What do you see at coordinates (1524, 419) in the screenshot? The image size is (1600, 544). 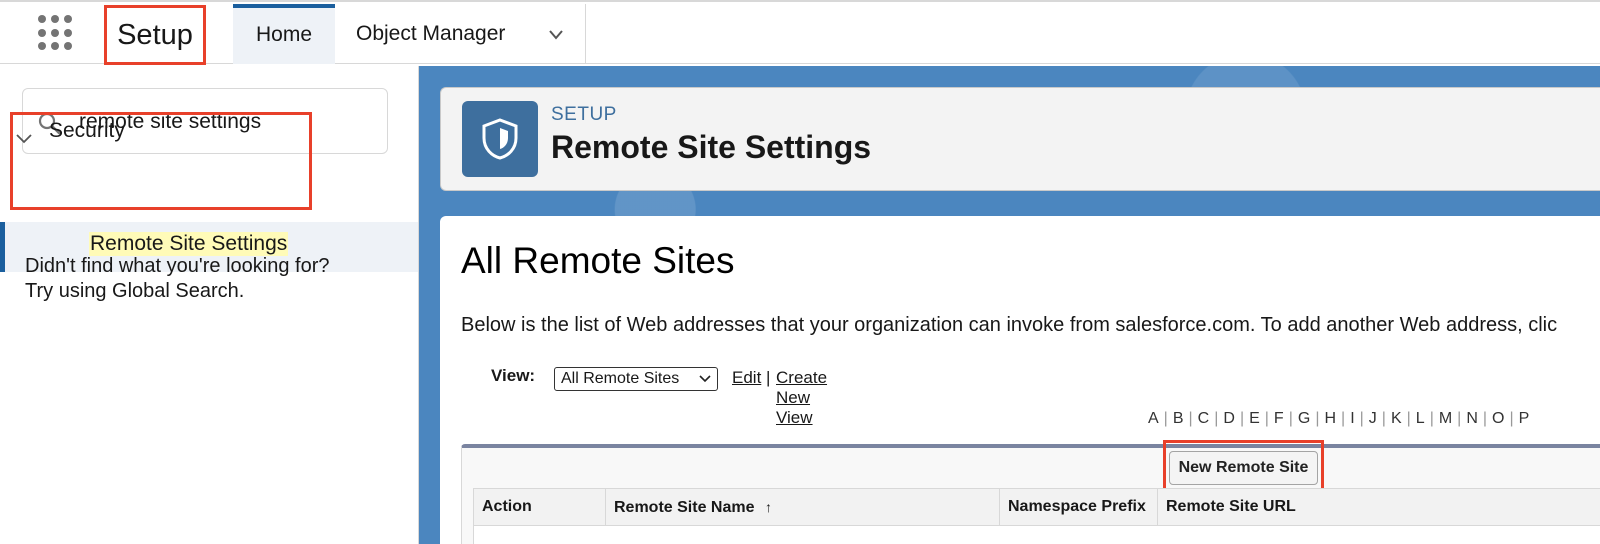 I see `alpha-filter-p: P` at bounding box center [1524, 419].